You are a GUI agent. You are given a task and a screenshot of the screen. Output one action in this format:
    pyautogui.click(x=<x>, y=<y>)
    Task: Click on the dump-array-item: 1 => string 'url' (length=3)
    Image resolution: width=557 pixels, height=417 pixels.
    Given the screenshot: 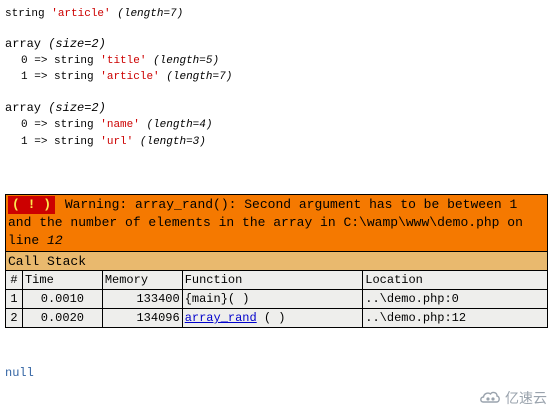 What is the action you would take?
    pyautogui.click(x=113, y=142)
    